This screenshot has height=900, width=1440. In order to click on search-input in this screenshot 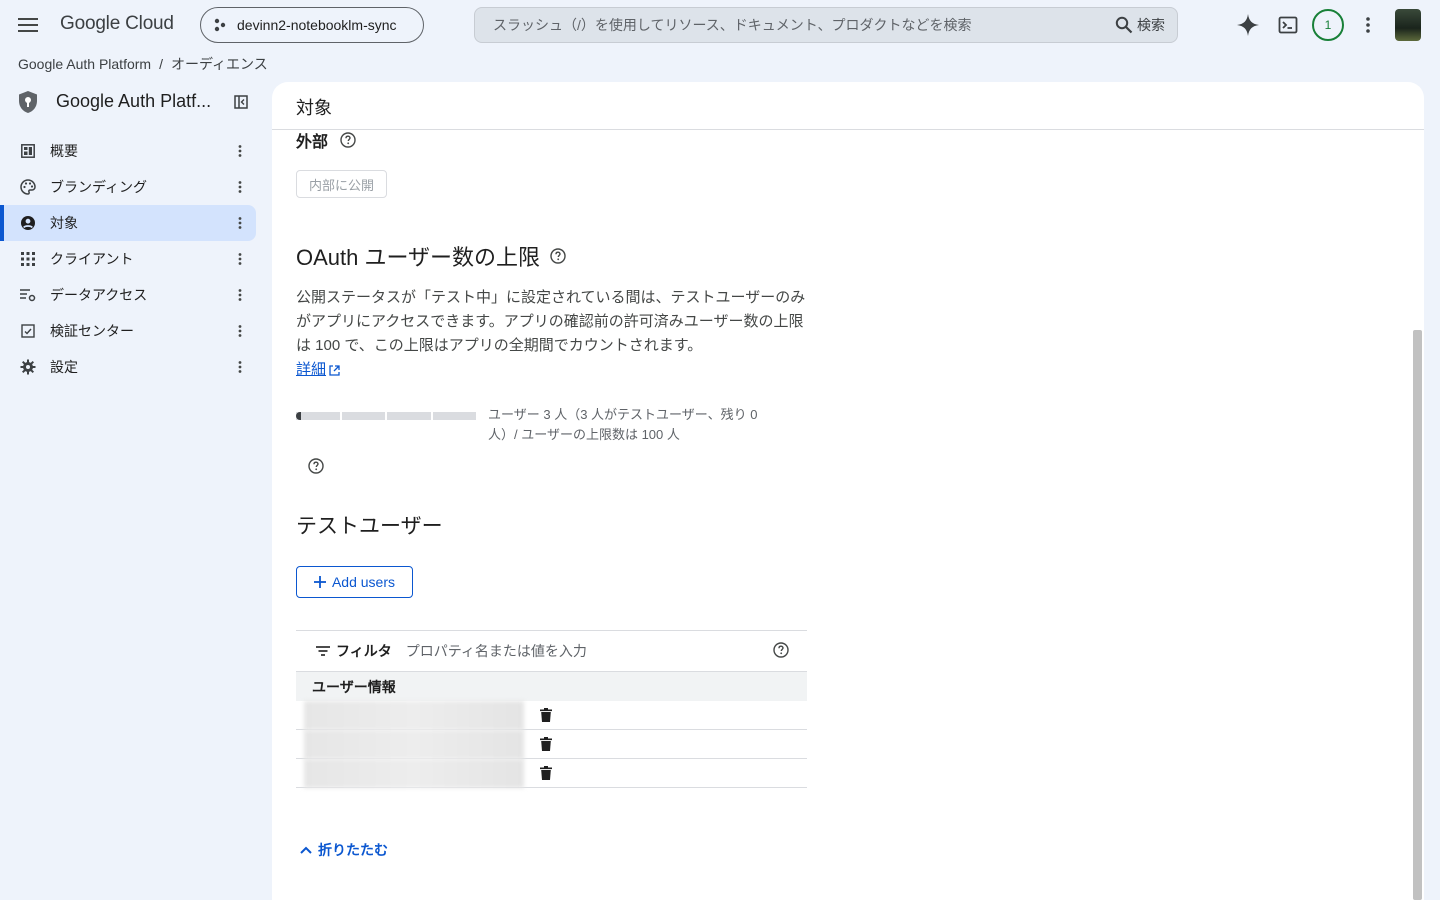, I will do `click(804, 25)`.